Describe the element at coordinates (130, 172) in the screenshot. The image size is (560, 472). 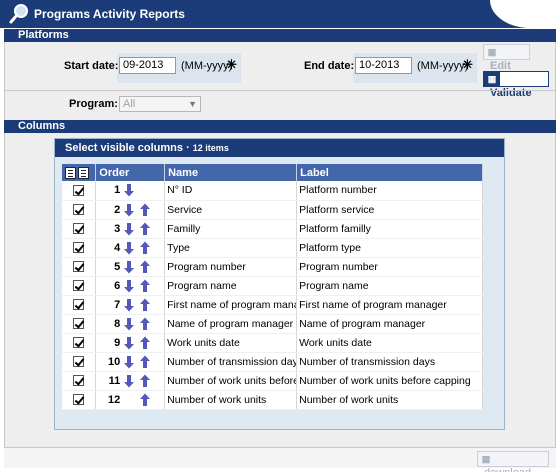
I see `order-header: Order` at that location.